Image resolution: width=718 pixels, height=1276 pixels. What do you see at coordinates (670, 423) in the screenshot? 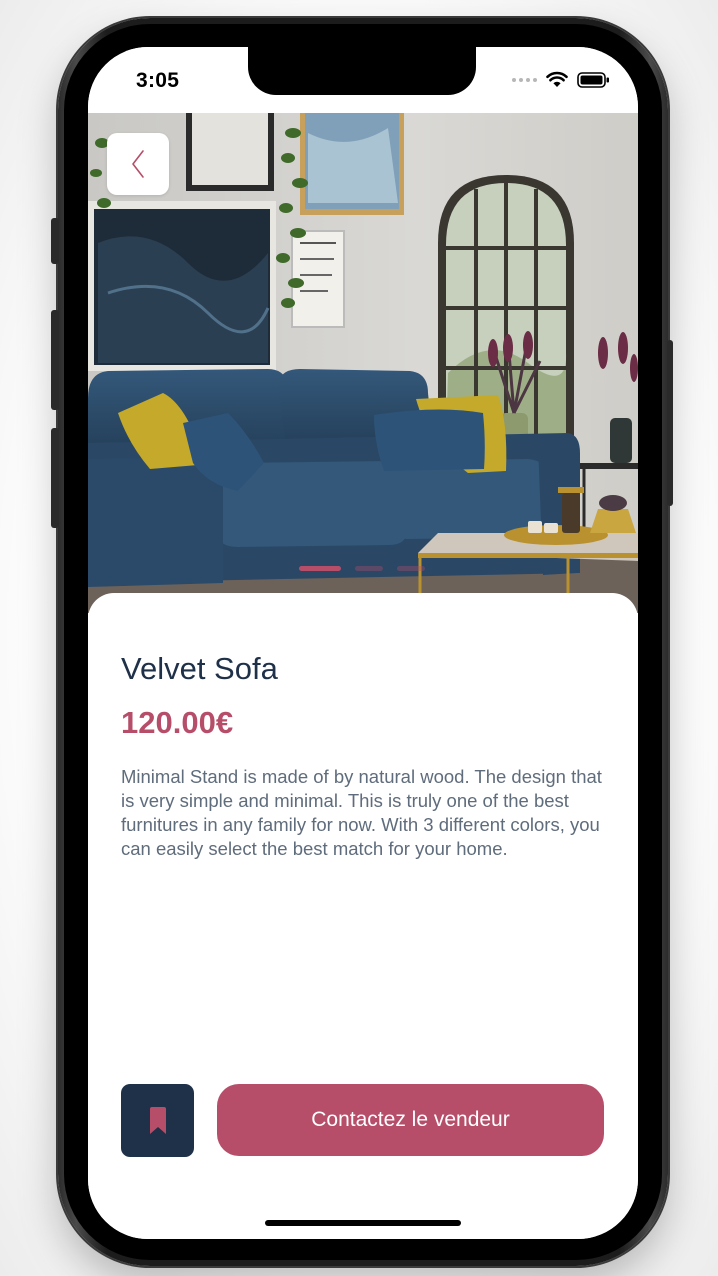
I see `power-button` at bounding box center [670, 423].